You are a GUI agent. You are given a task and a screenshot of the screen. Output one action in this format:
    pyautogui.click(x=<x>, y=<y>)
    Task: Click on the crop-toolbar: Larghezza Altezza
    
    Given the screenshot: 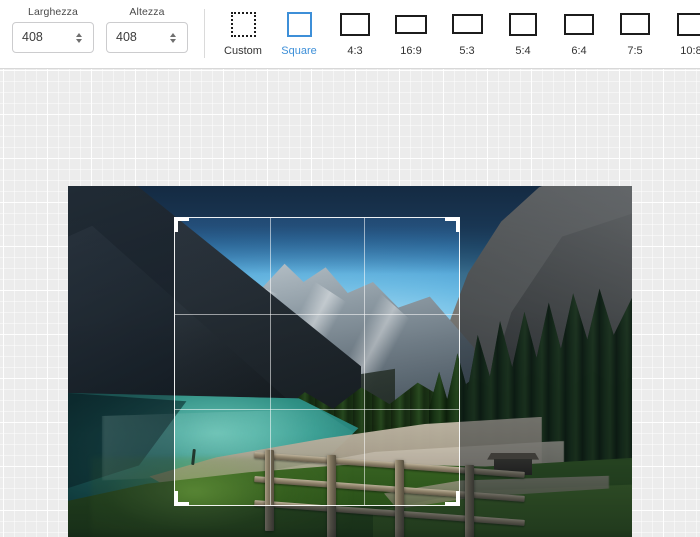 What is the action you would take?
    pyautogui.click(x=350, y=34)
    